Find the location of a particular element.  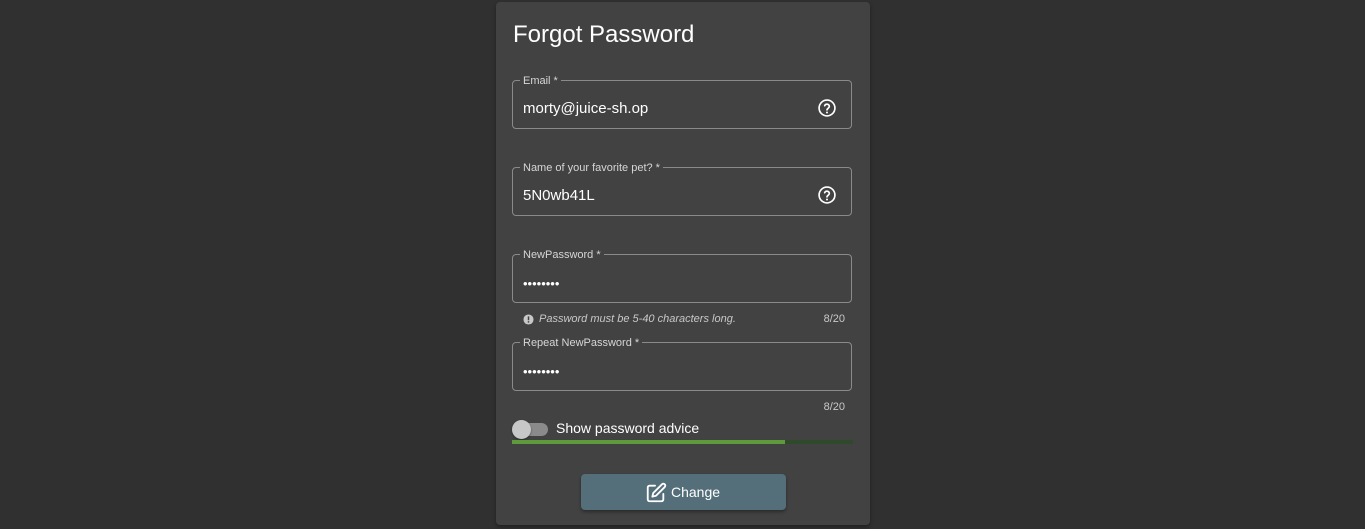

password-length-hint: Password must be 5-40 characters long. is located at coordinates (637, 319).